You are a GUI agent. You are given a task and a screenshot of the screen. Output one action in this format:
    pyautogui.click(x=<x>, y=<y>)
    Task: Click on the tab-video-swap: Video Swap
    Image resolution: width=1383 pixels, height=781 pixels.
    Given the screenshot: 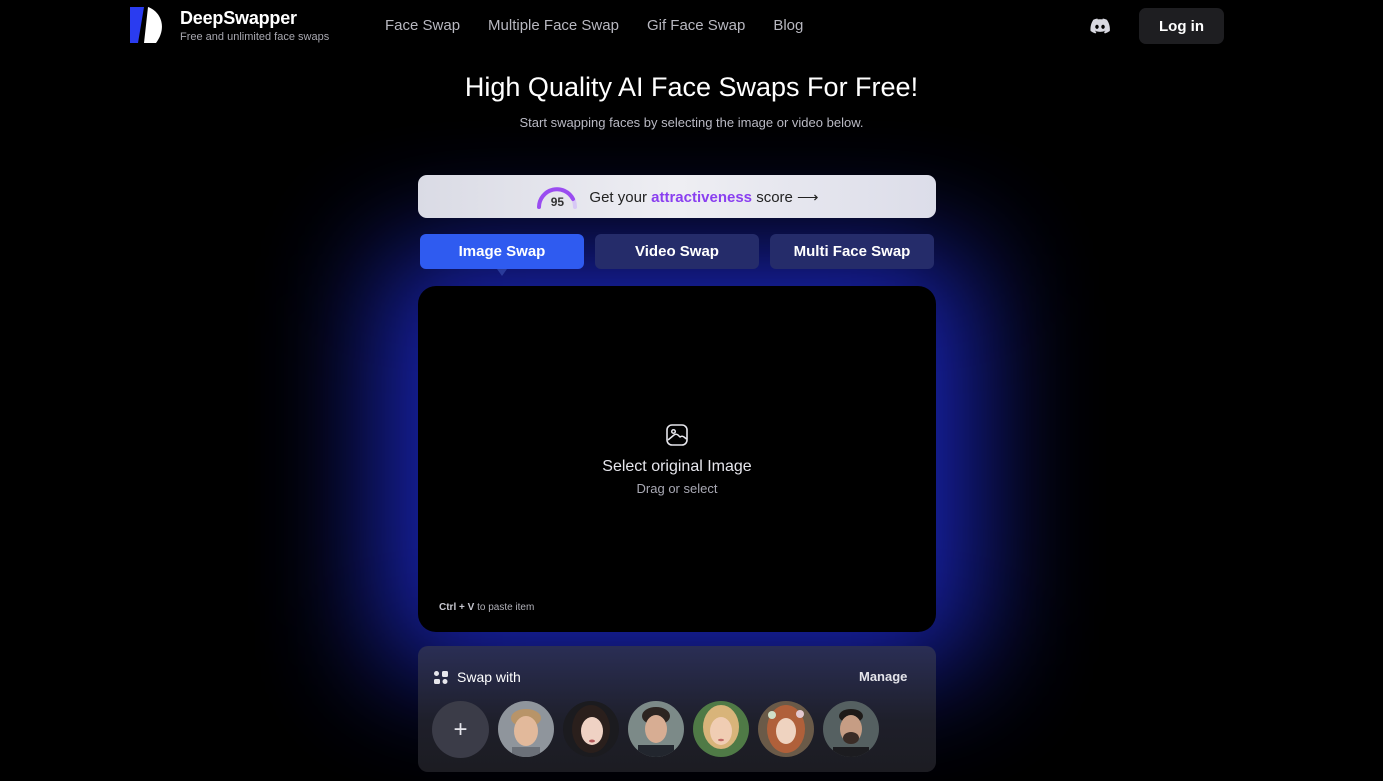 What is the action you would take?
    pyautogui.click(x=677, y=251)
    